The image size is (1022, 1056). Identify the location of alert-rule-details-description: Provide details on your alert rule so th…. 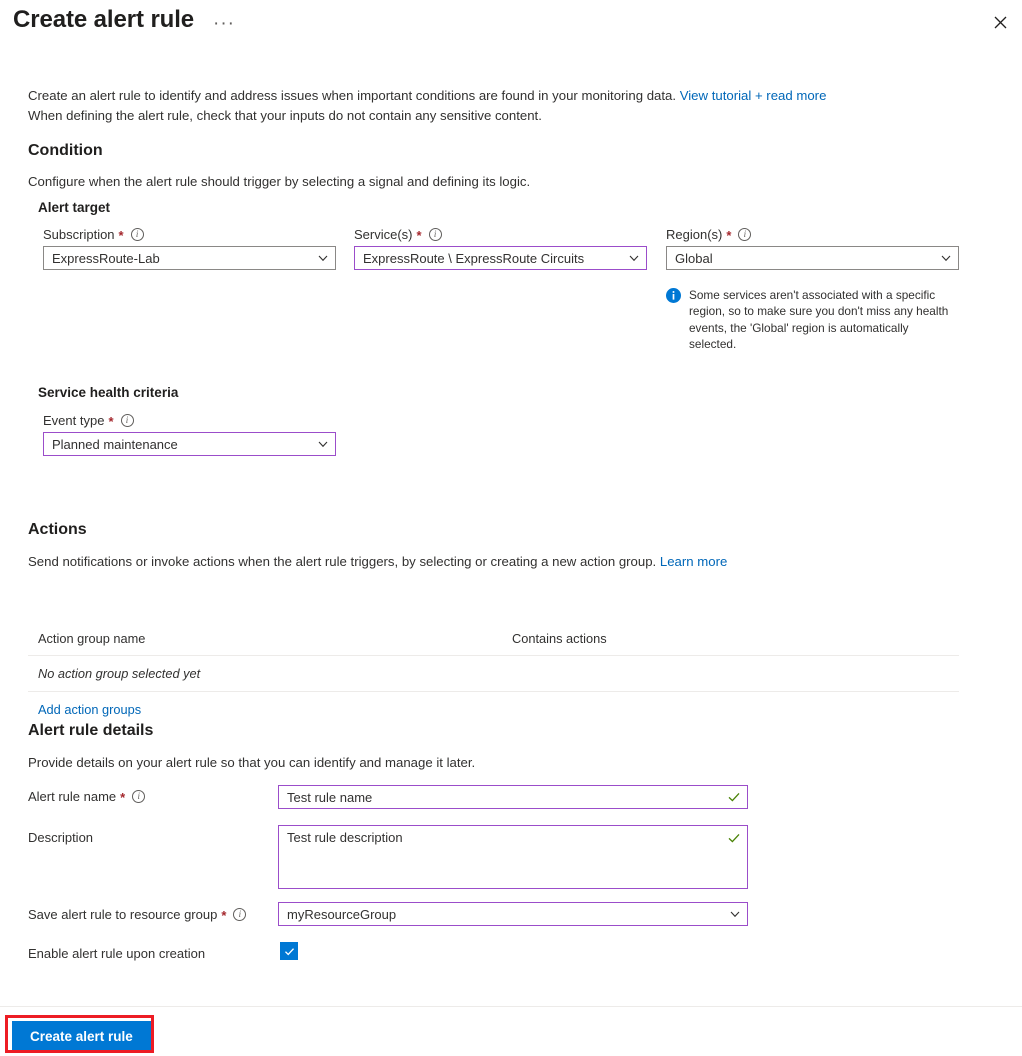
(252, 762).